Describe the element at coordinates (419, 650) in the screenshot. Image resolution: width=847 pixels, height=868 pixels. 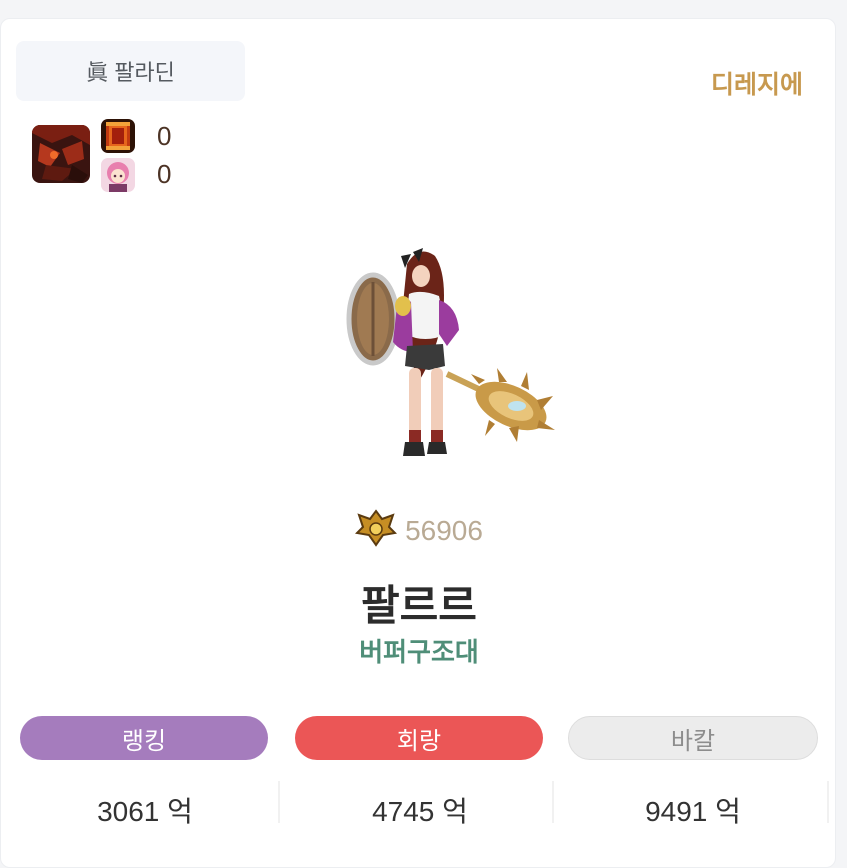
I see `guild-name: 버퍼구조대` at that location.